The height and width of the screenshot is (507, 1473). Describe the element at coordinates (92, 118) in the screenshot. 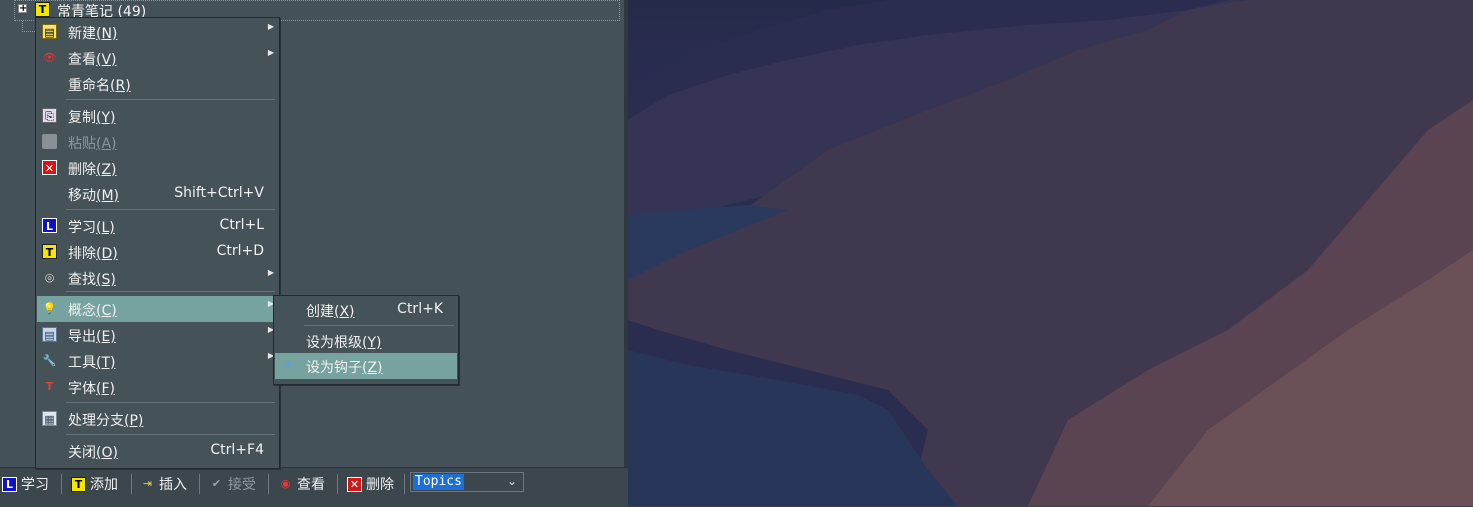

I see `menu-item-label: 复制(Y)` at that location.